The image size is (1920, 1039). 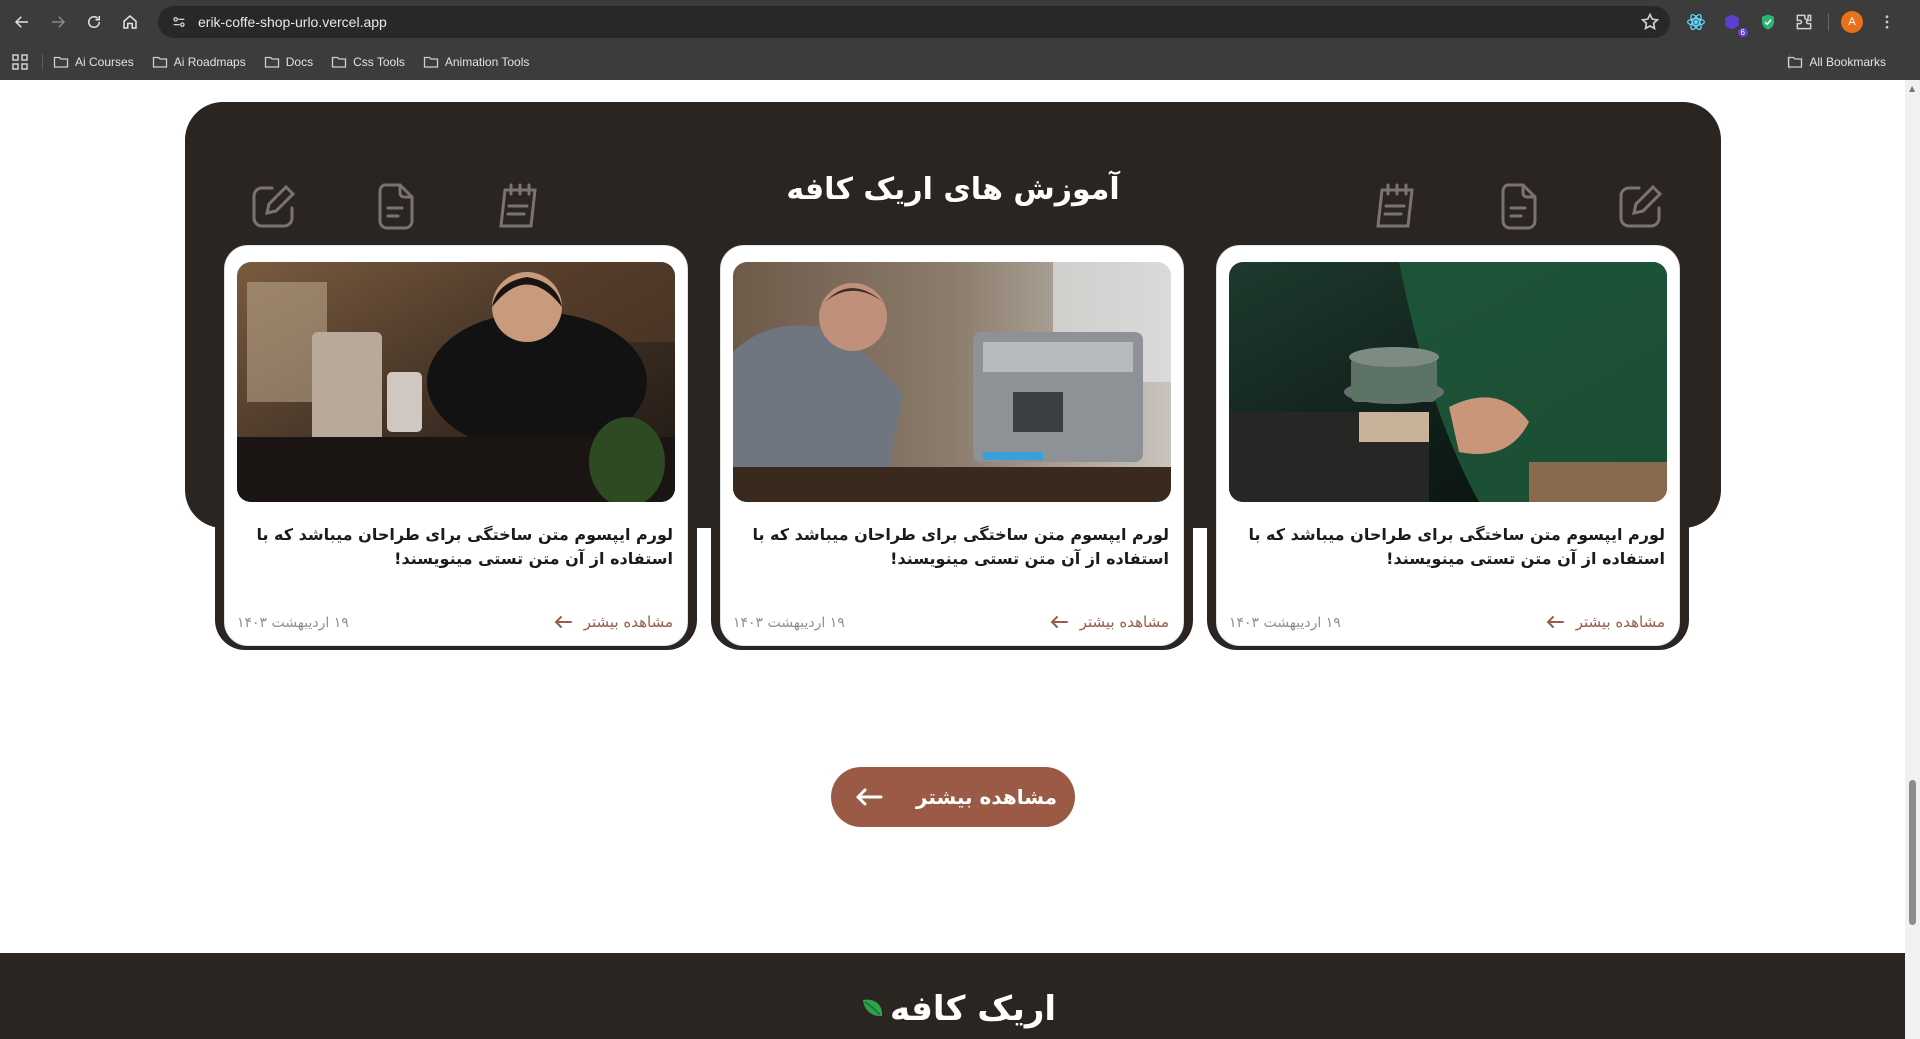 I want to click on blog-card-image-barista-pouring, so click(x=456, y=382).